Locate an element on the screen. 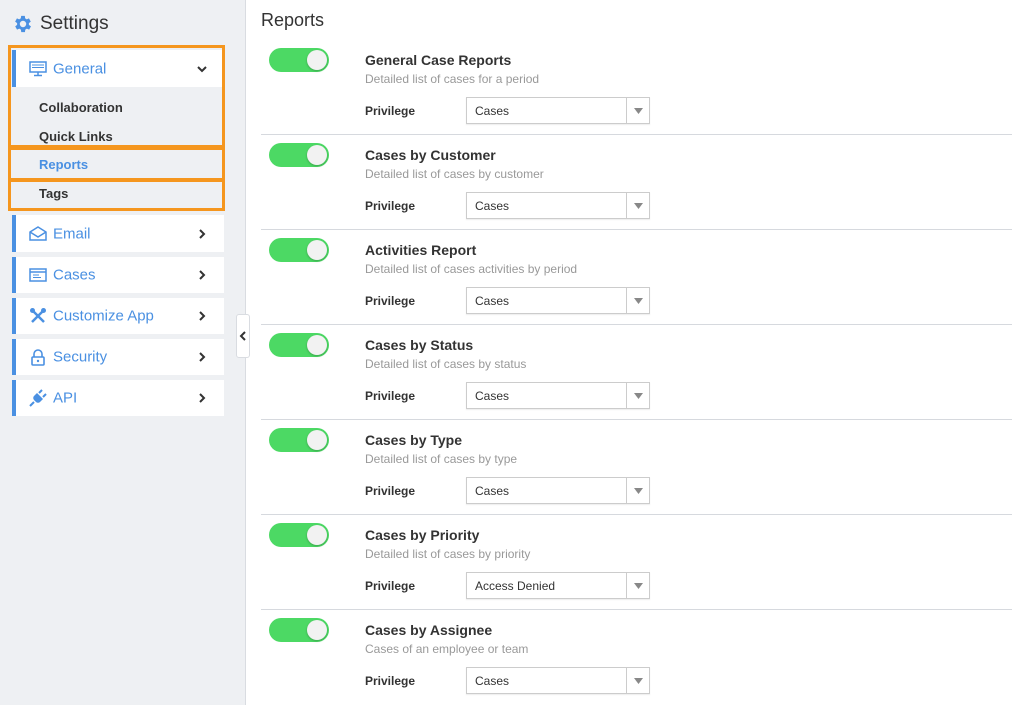  nav-group-label: Security is located at coordinates (80, 357).